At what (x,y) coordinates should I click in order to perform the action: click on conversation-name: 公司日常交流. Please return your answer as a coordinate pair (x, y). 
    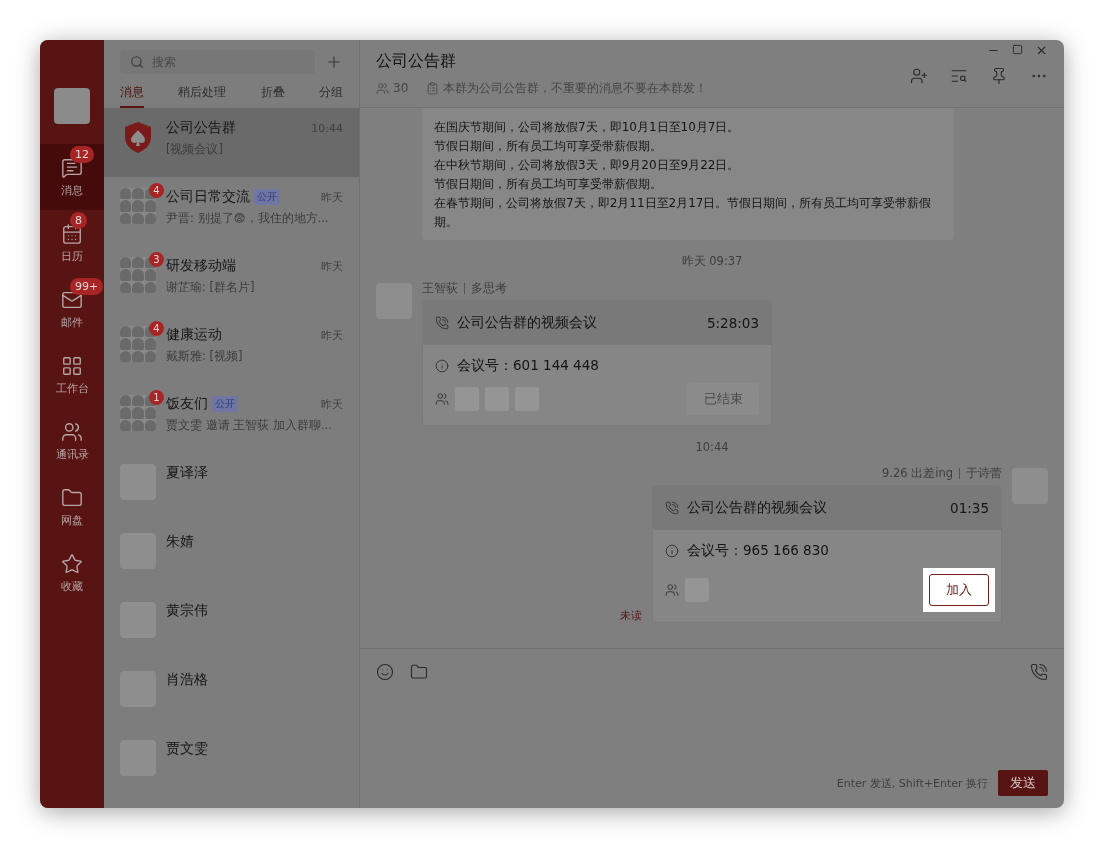
    Looking at the image, I should click on (208, 197).